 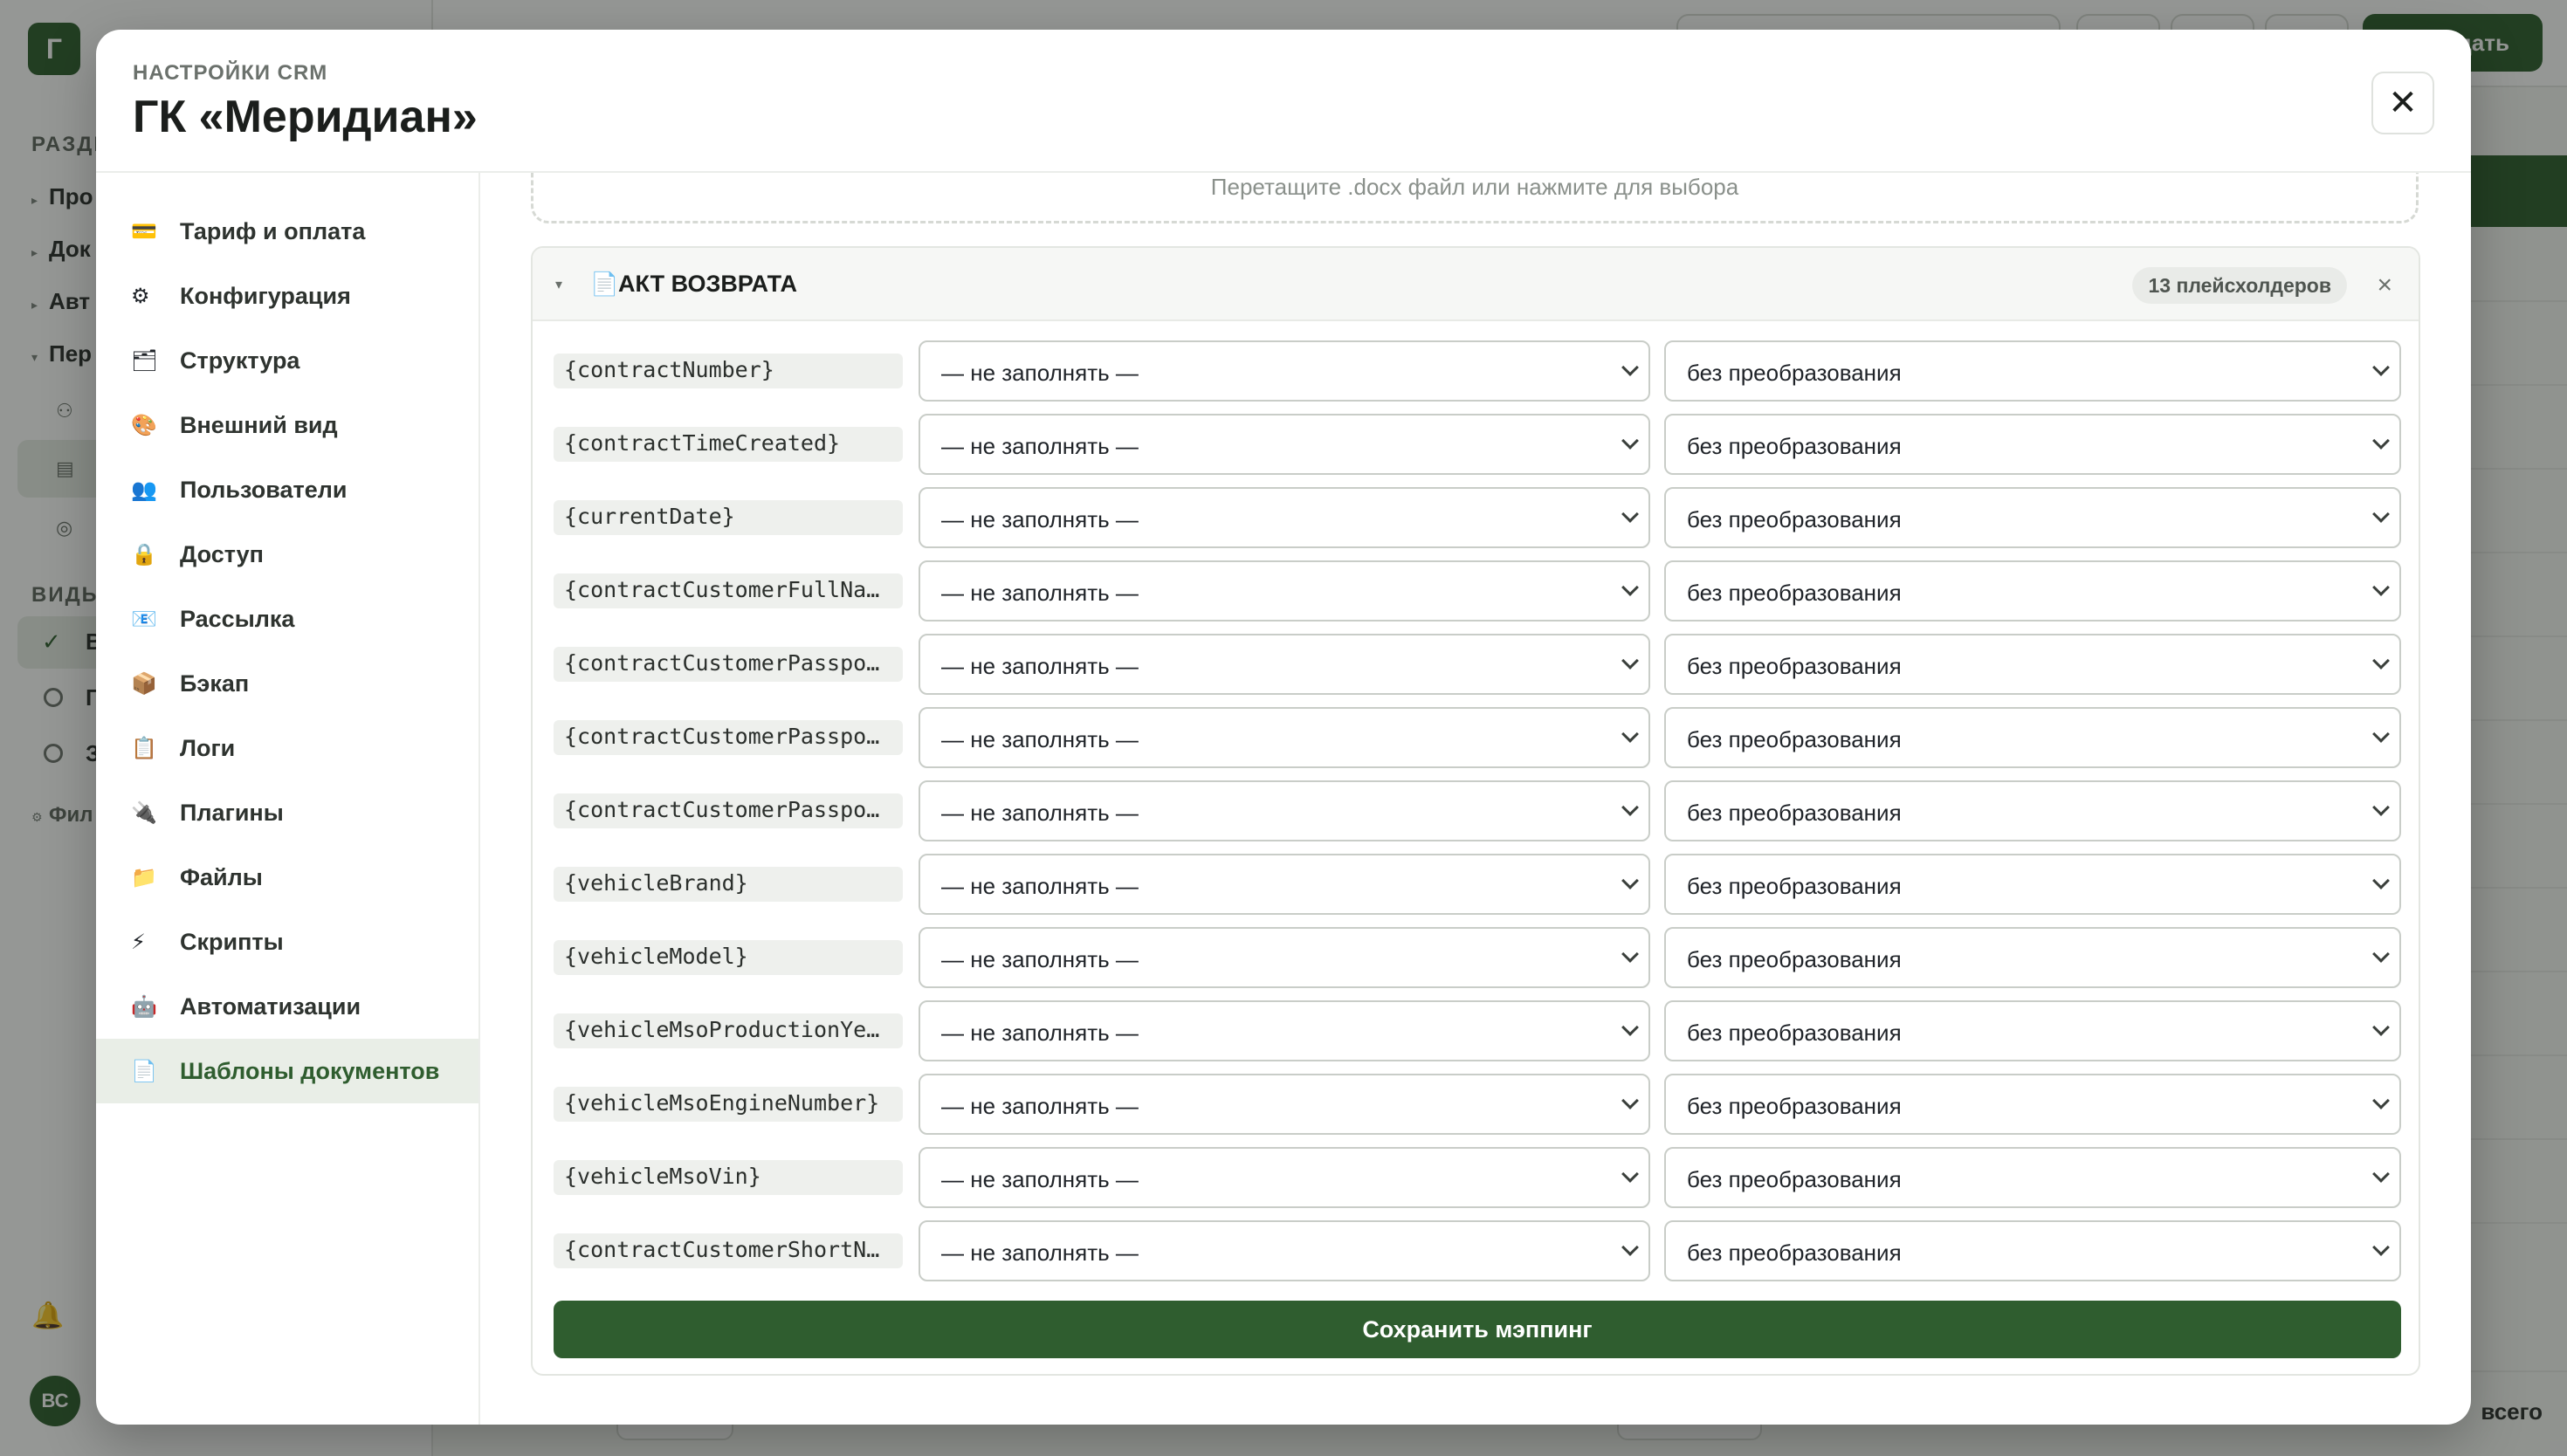 What do you see at coordinates (144, 425) in the screenshot?
I see `palette-icon: 🎨` at bounding box center [144, 425].